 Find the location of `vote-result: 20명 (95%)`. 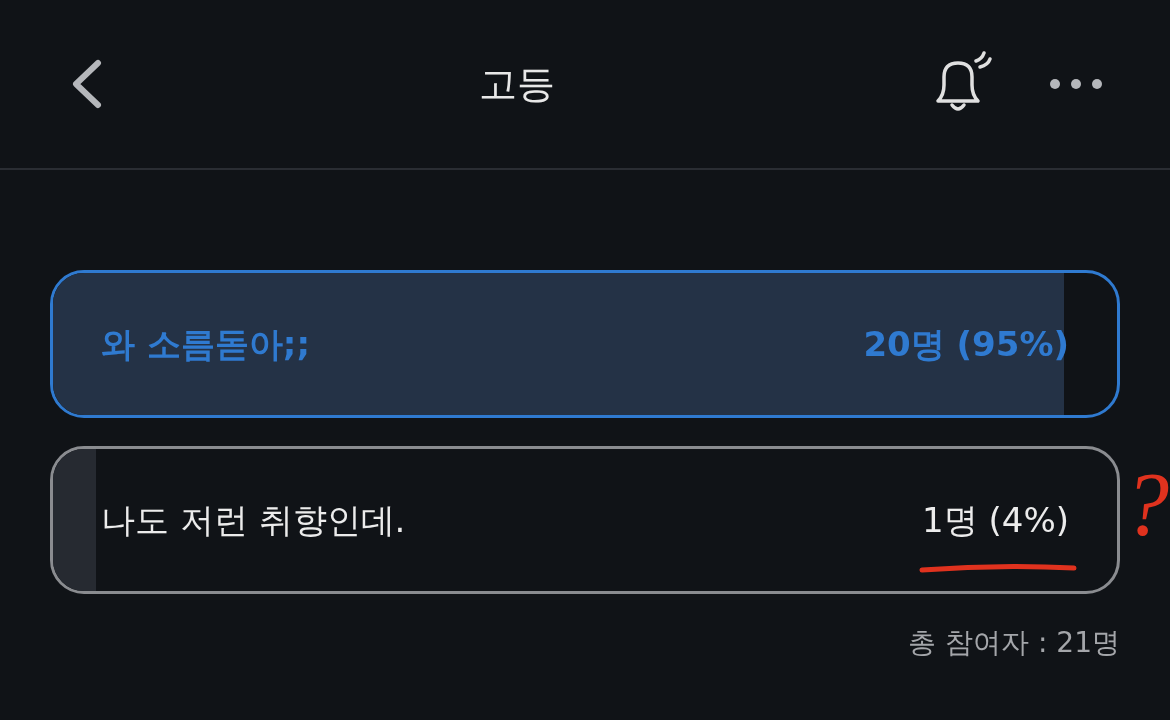

vote-result: 20명 (95%) is located at coordinates (966, 344).